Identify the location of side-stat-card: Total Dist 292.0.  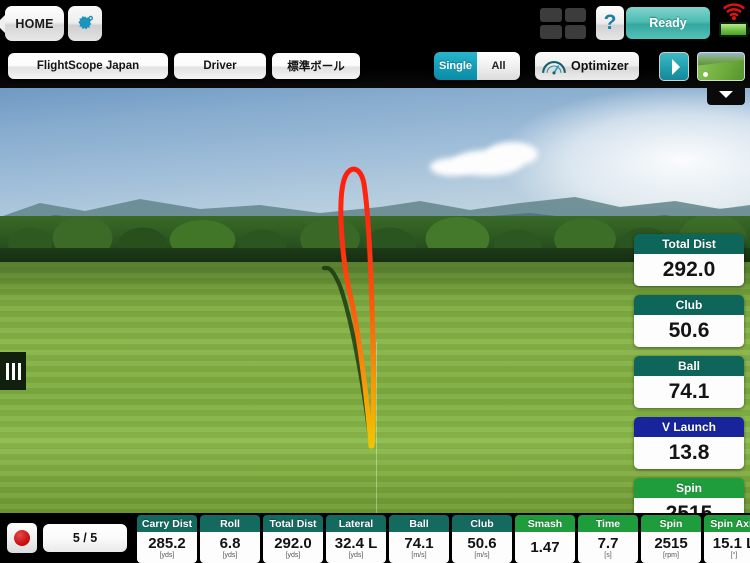
(689, 260).